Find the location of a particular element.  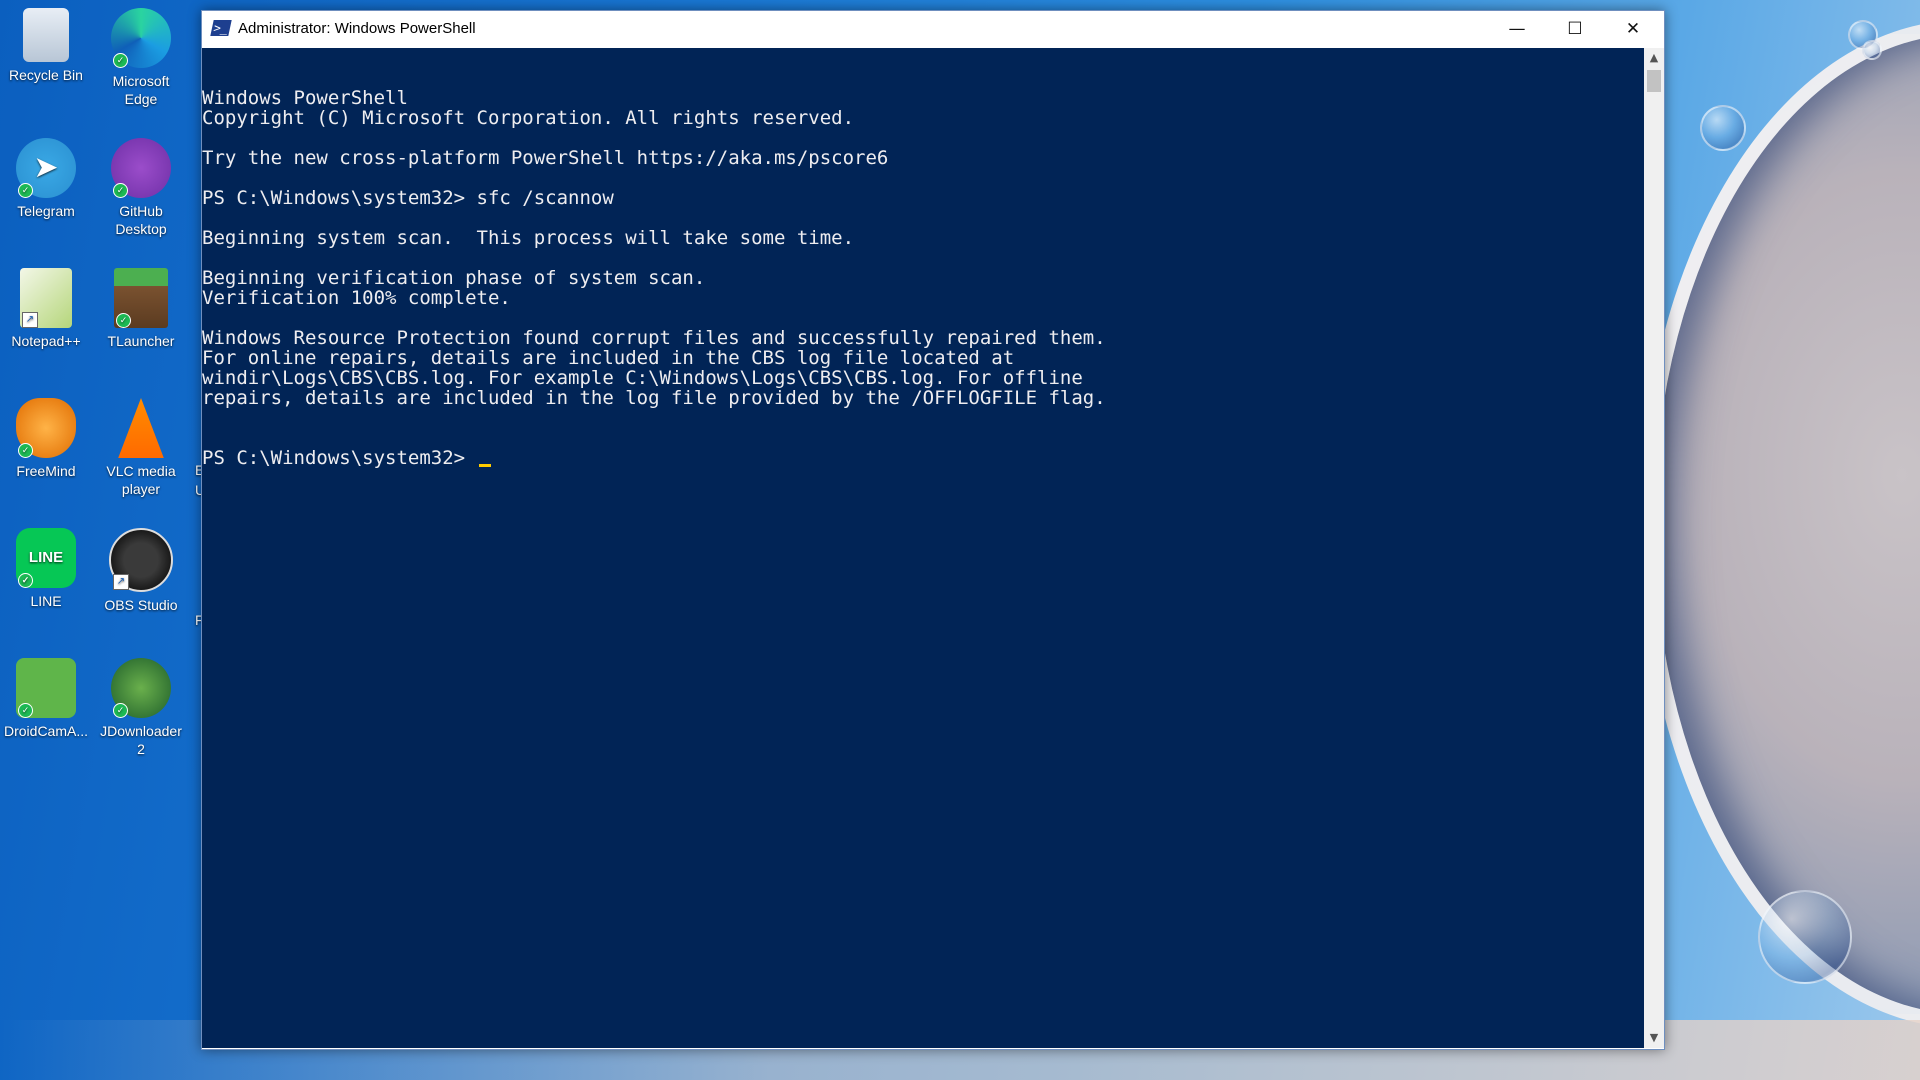

obs-icon: ↗ is located at coordinates (141, 560).